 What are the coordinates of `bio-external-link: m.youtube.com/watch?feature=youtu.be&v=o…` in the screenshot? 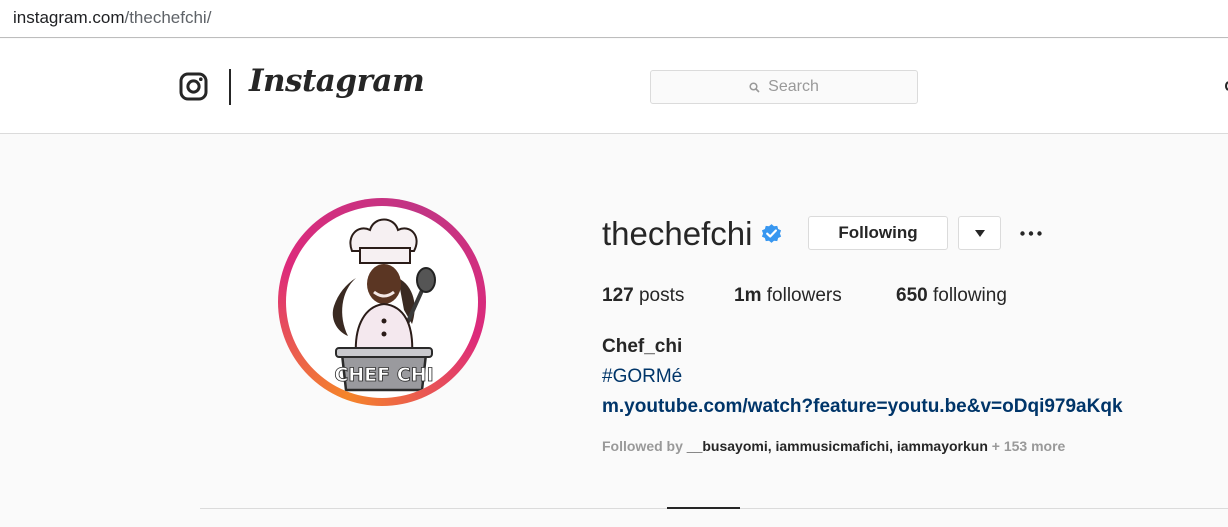 It's located at (862, 407).